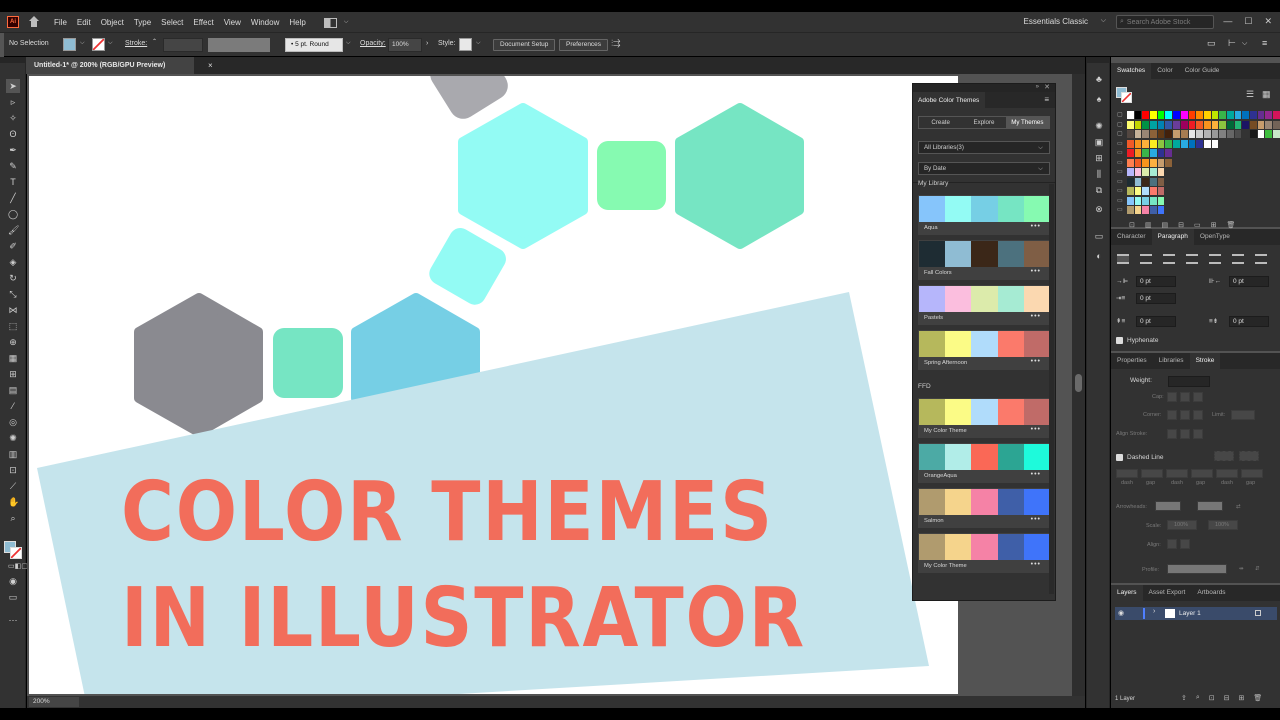 The image size is (1280, 720). What do you see at coordinates (1215, 237) in the screenshot?
I see `tab-opentype: OpenType` at bounding box center [1215, 237].